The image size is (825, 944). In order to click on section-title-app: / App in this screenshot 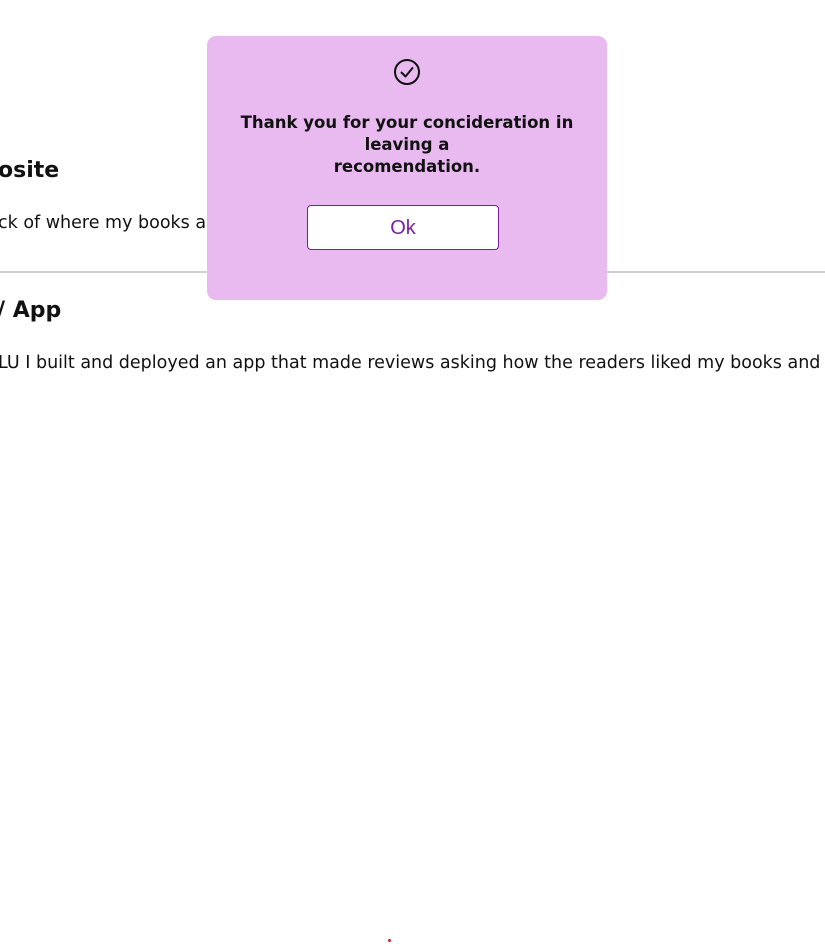, I will do `click(31, 310)`.